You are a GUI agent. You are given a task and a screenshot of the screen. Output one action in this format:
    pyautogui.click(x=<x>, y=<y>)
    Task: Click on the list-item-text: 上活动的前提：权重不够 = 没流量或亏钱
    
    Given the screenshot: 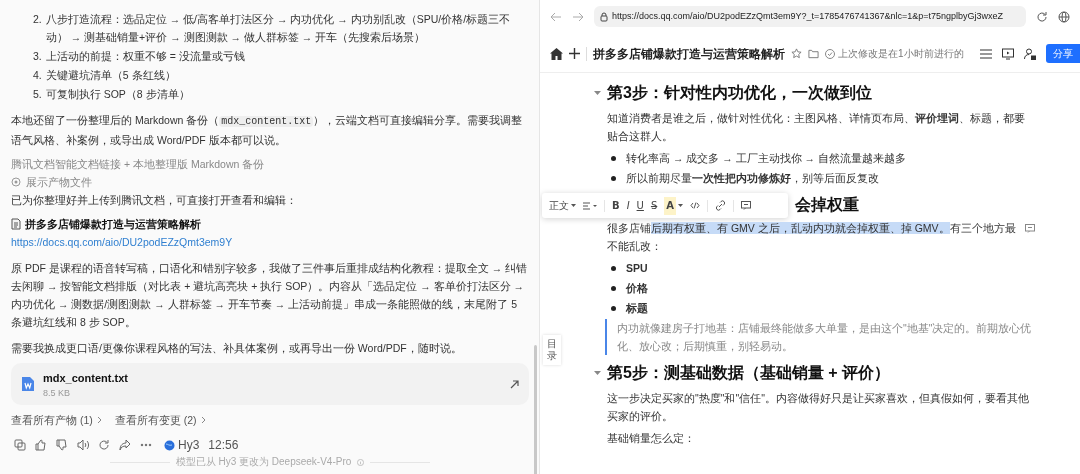 What is the action you would take?
    pyautogui.click(x=145, y=56)
    